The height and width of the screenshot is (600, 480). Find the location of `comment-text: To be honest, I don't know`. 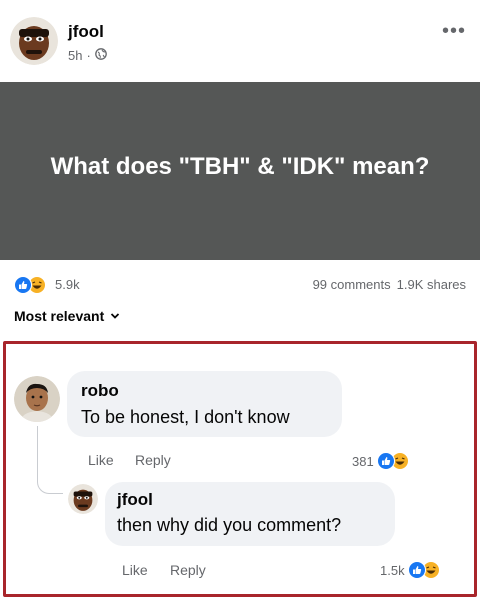

comment-text: To be honest, I don't know is located at coordinates (185, 417).